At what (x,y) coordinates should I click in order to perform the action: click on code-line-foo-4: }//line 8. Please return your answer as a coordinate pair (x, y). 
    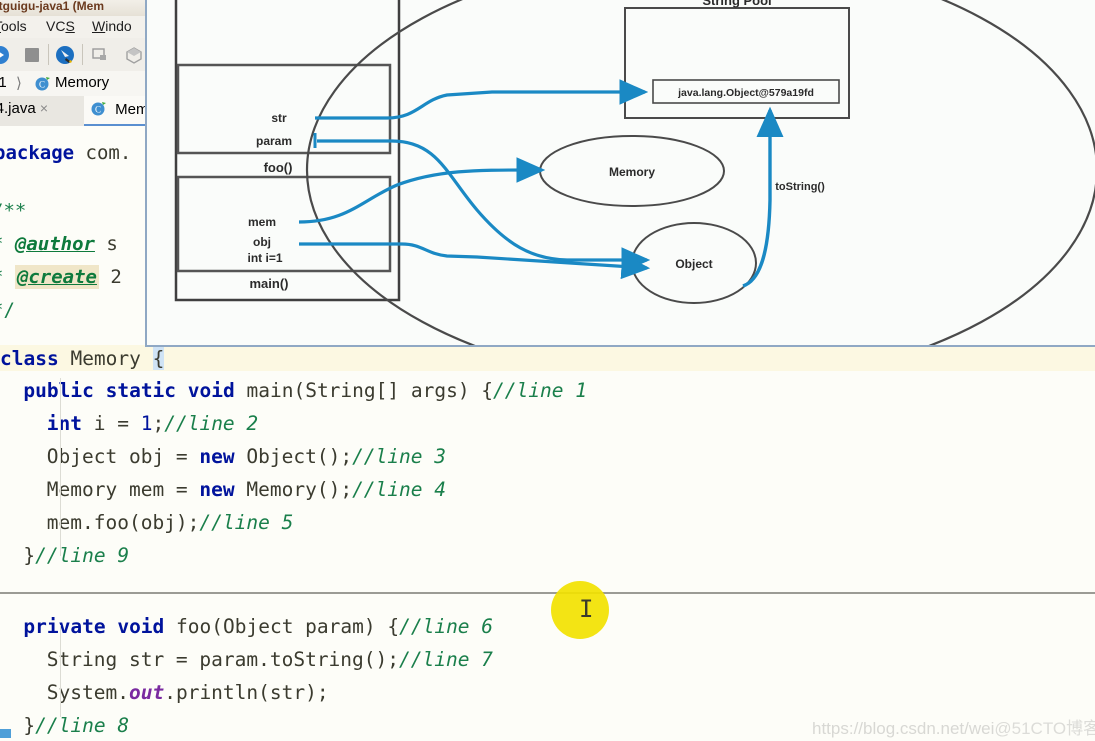
    Looking at the image, I should click on (76, 725).